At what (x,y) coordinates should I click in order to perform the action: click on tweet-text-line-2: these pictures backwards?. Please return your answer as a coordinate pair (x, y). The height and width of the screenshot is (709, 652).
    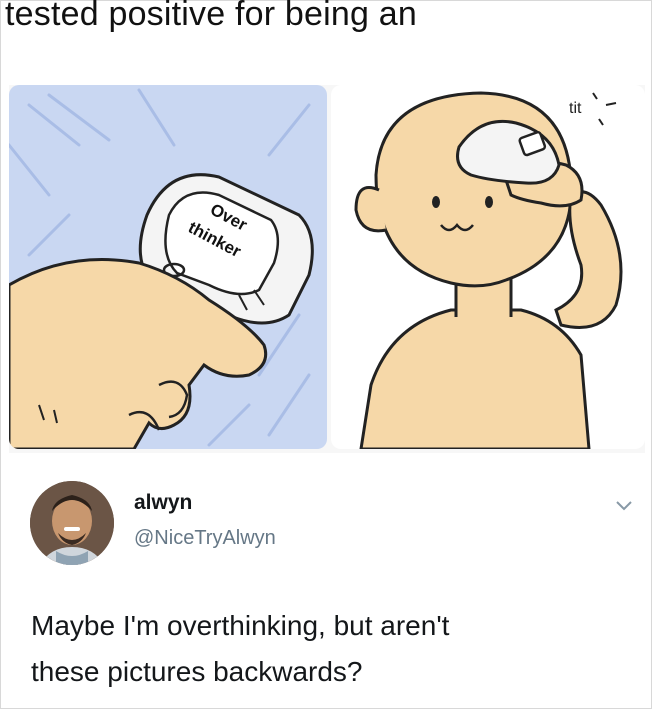
    Looking at the image, I should click on (197, 671).